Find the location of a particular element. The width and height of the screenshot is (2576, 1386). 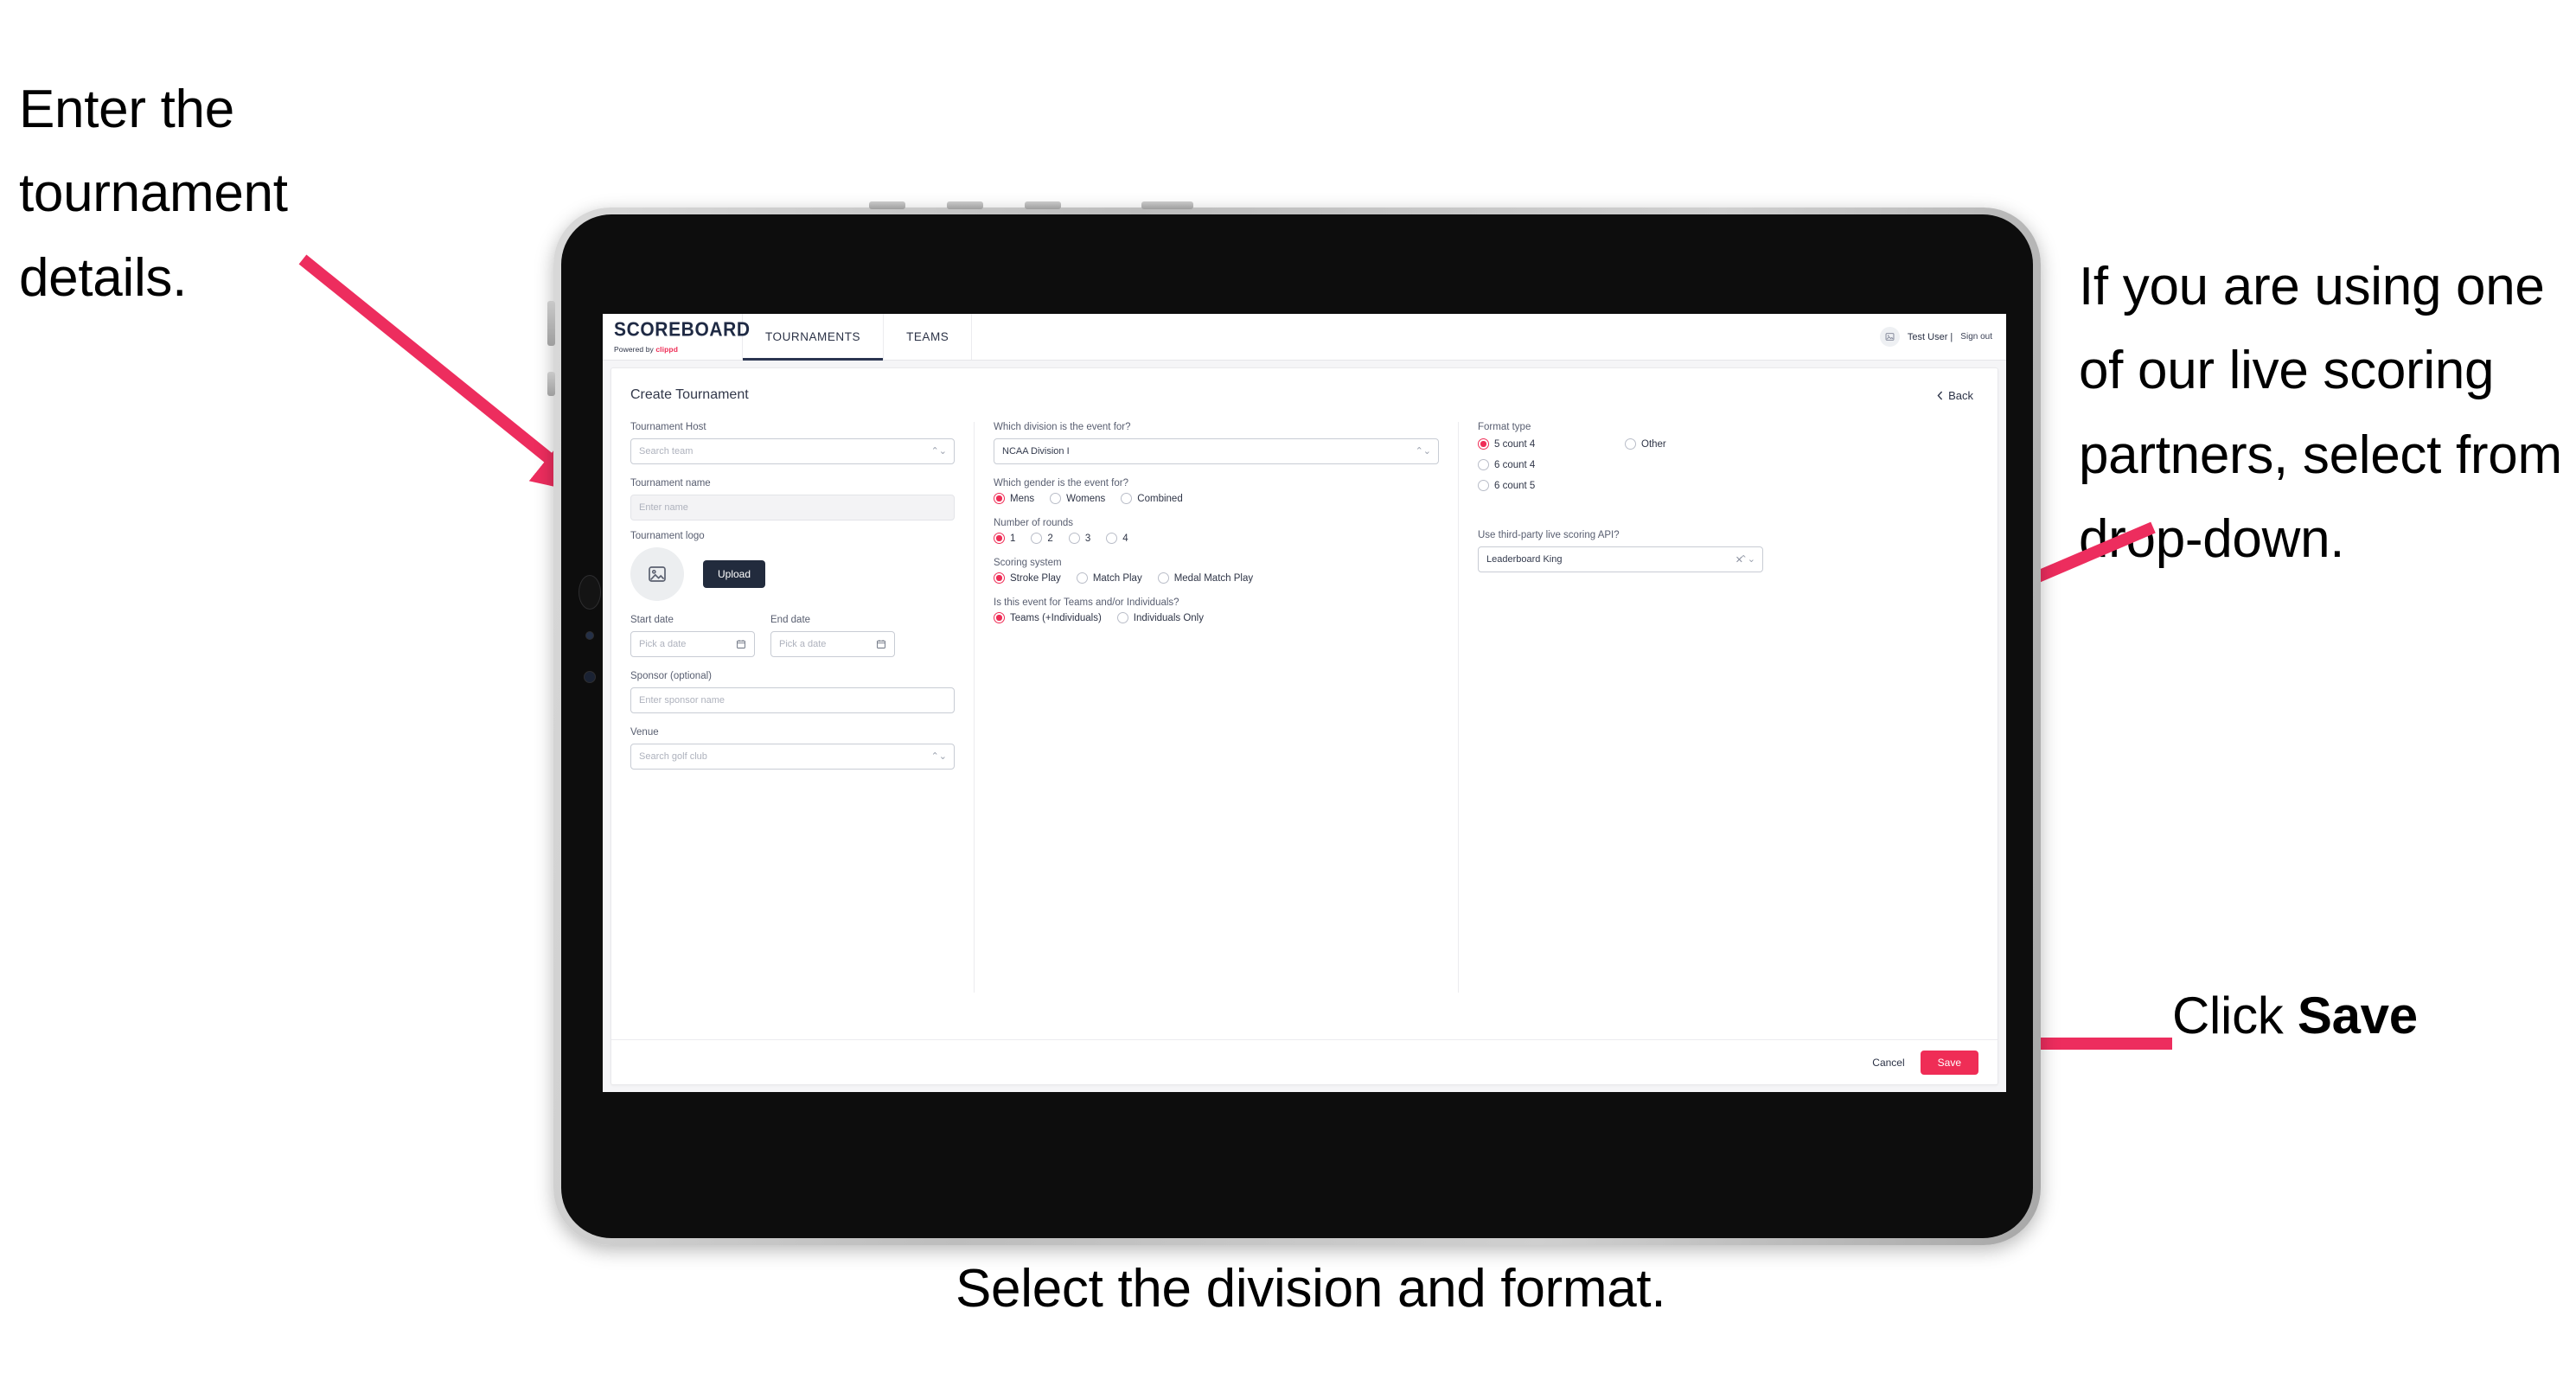

format-option-6-count-4-label: 6 count 4 is located at coordinates (1515, 464).